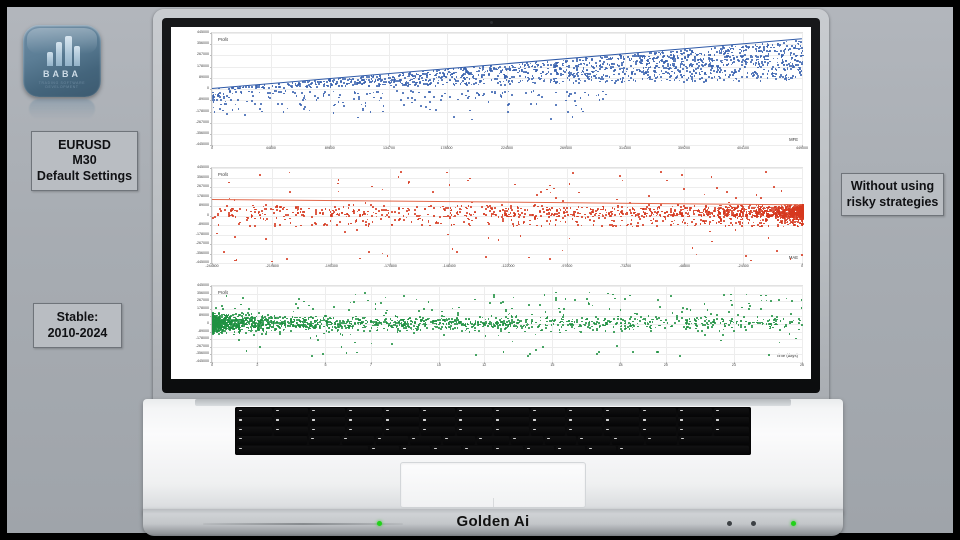 The width and height of the screenshot is (960, 540). I want to click on x-tick-label: 2, so click(257, 364).